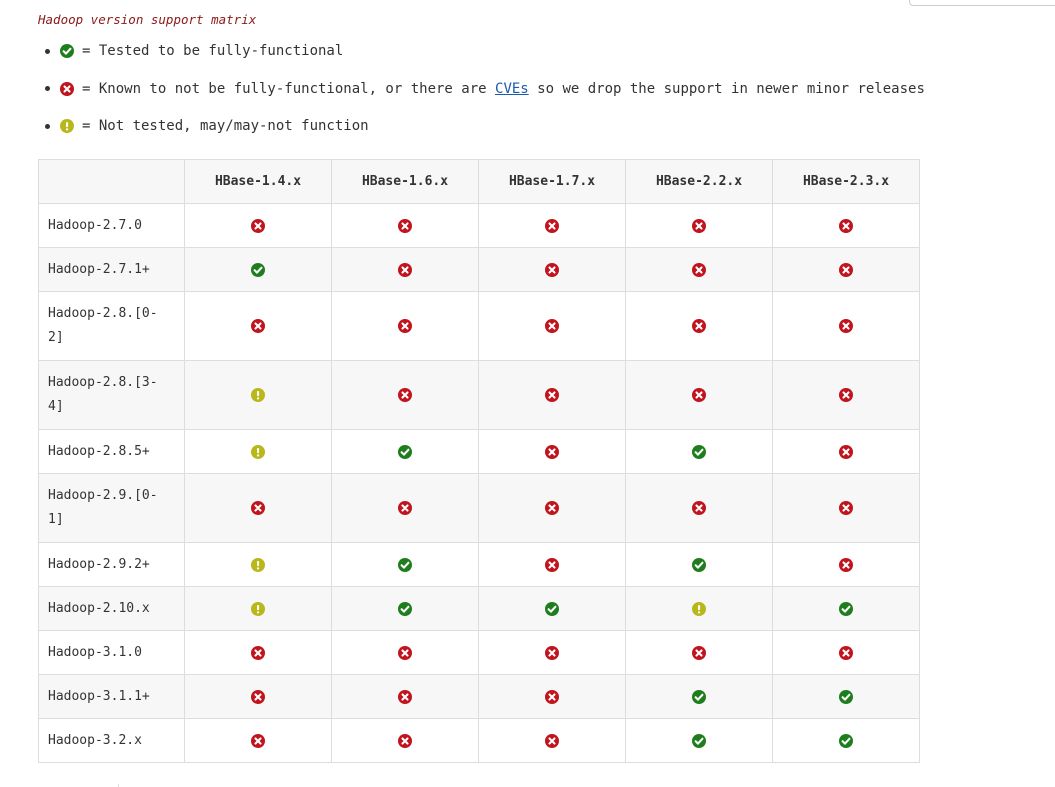 This screenshot has width=1055, height=787. I want to click on row-label: Hadoop-2.9.2+, so click(111, 564).